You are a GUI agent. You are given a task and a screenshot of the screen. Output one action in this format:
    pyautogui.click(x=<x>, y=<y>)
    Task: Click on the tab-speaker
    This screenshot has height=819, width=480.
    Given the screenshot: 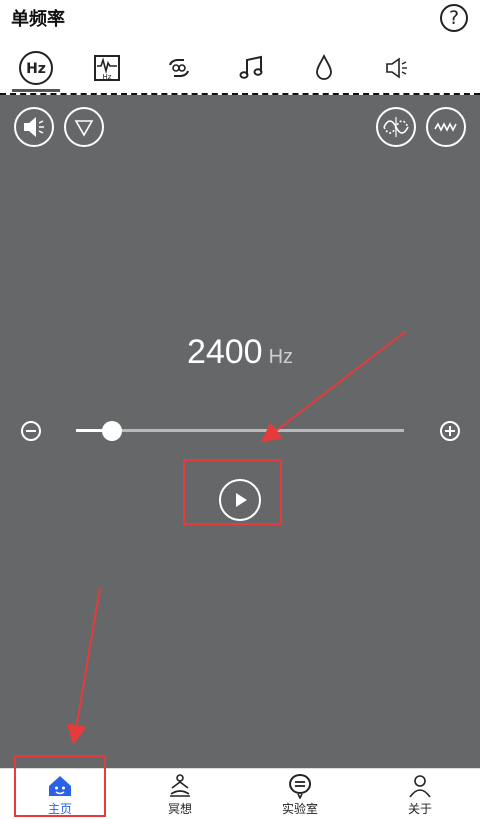 What is the action you would take?
    pyautogui.click(x=396, y=68)
    